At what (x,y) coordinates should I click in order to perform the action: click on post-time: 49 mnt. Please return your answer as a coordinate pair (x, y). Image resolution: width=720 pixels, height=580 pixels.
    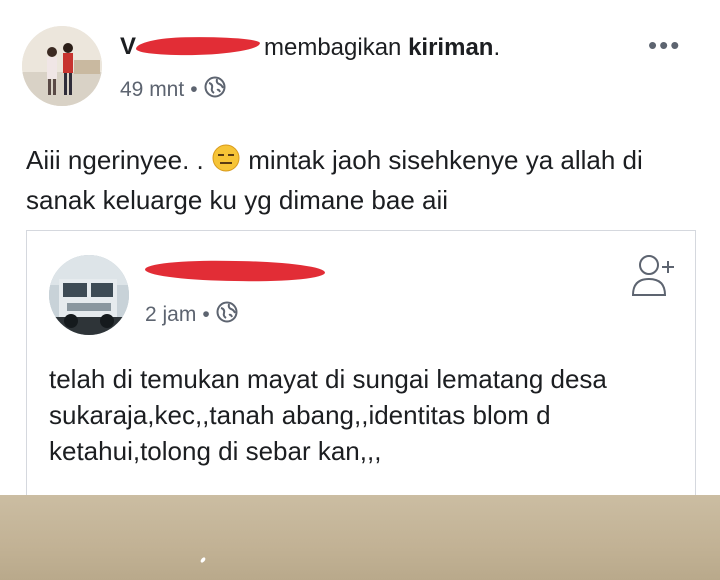
    Looking at the image, I should click on (152, 90).